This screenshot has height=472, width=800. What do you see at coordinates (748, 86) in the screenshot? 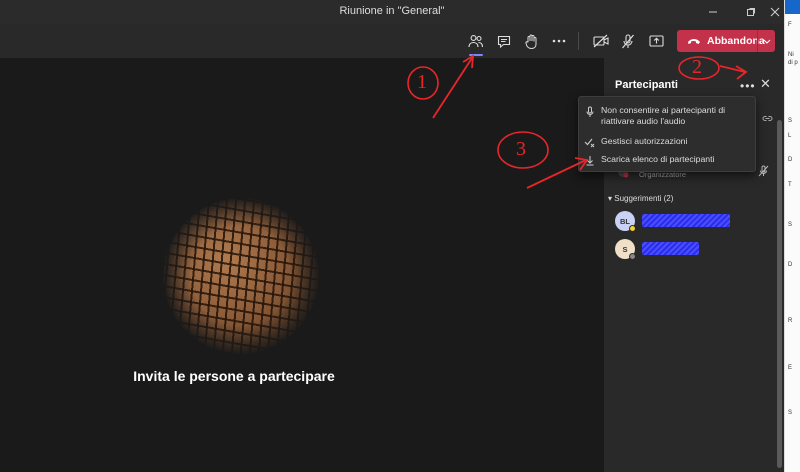
I see `panel-more-icon: •••` at bounding box center [748, 86].